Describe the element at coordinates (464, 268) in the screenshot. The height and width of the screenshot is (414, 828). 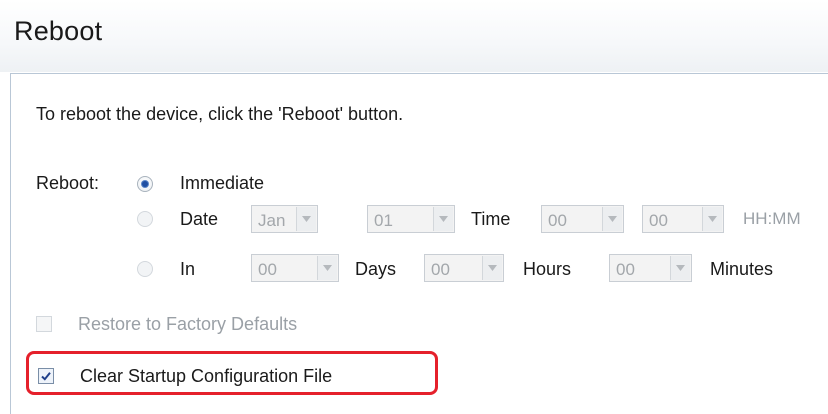
I see `hours-select: 00` at that location.